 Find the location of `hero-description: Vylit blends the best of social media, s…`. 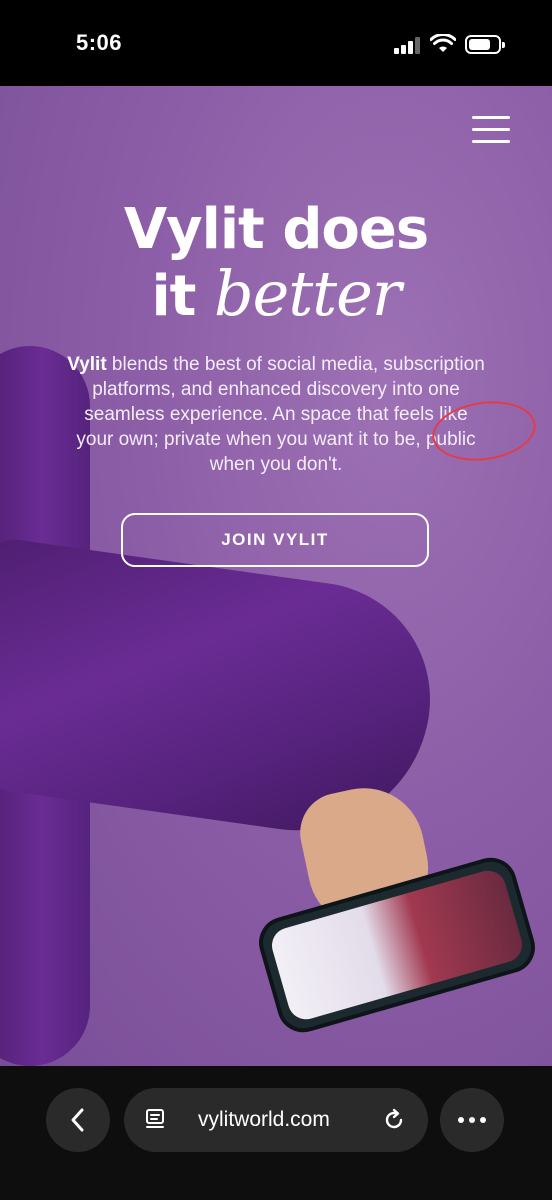

hero-description: Vylit blends the best of social media, s… is located at coordinates (276, 414).